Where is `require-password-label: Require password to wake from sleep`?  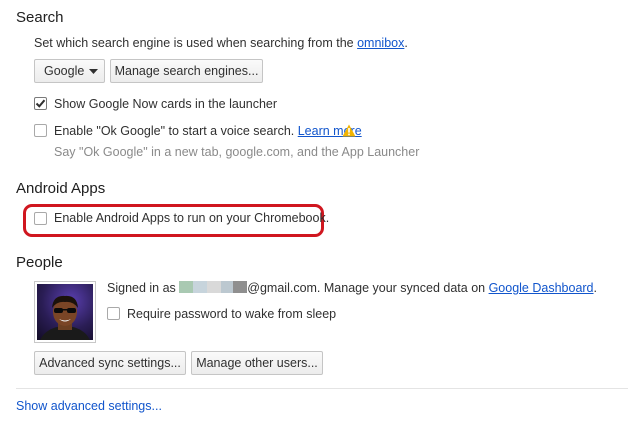
require-password-label: Require password to wake from sleep is located at coordinates (232, 314).